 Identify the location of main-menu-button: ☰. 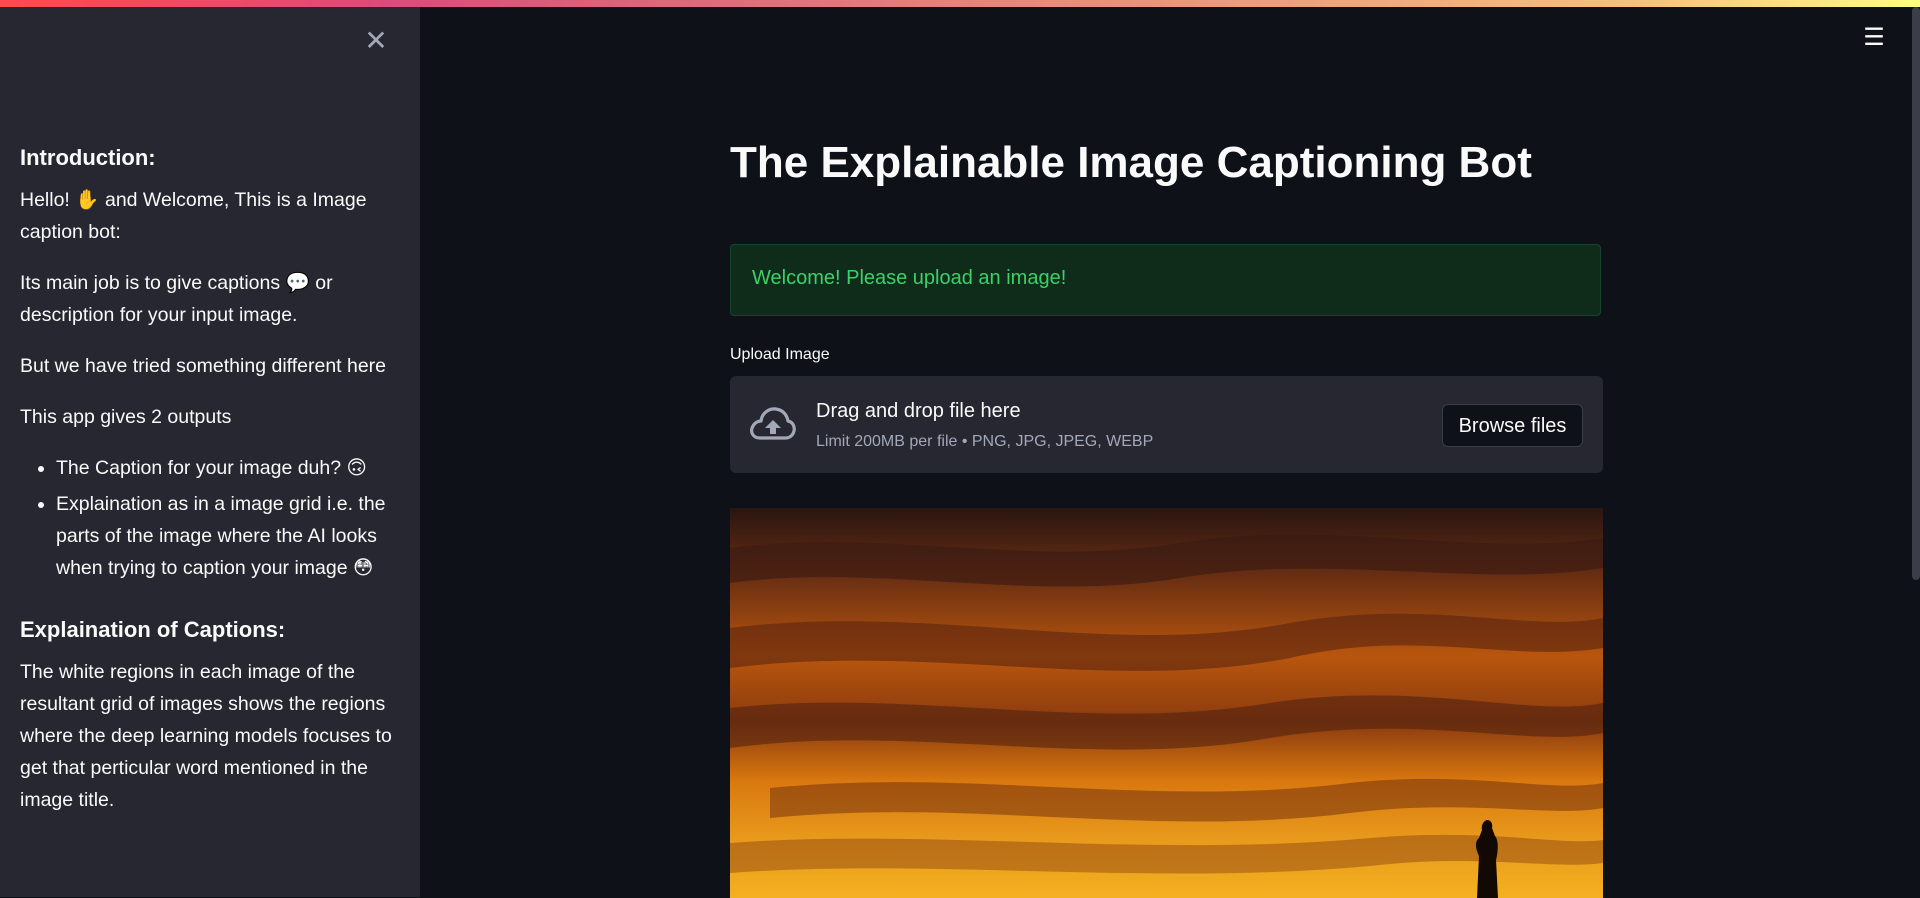
(1874, 38).